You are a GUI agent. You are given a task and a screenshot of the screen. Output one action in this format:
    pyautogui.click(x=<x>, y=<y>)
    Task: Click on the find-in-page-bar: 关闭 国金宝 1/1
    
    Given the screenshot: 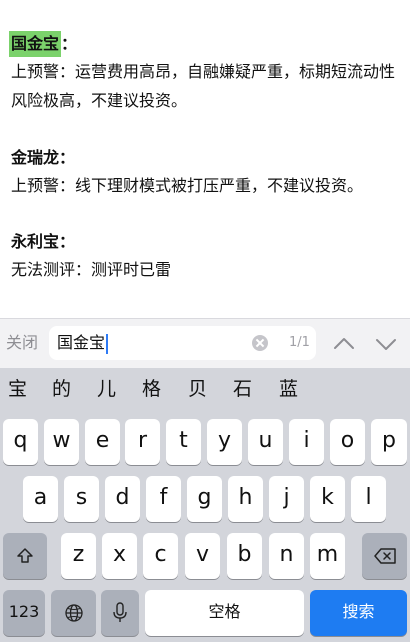 What is the action you would take?
    pyautogui.click(x=205, y=343)
    